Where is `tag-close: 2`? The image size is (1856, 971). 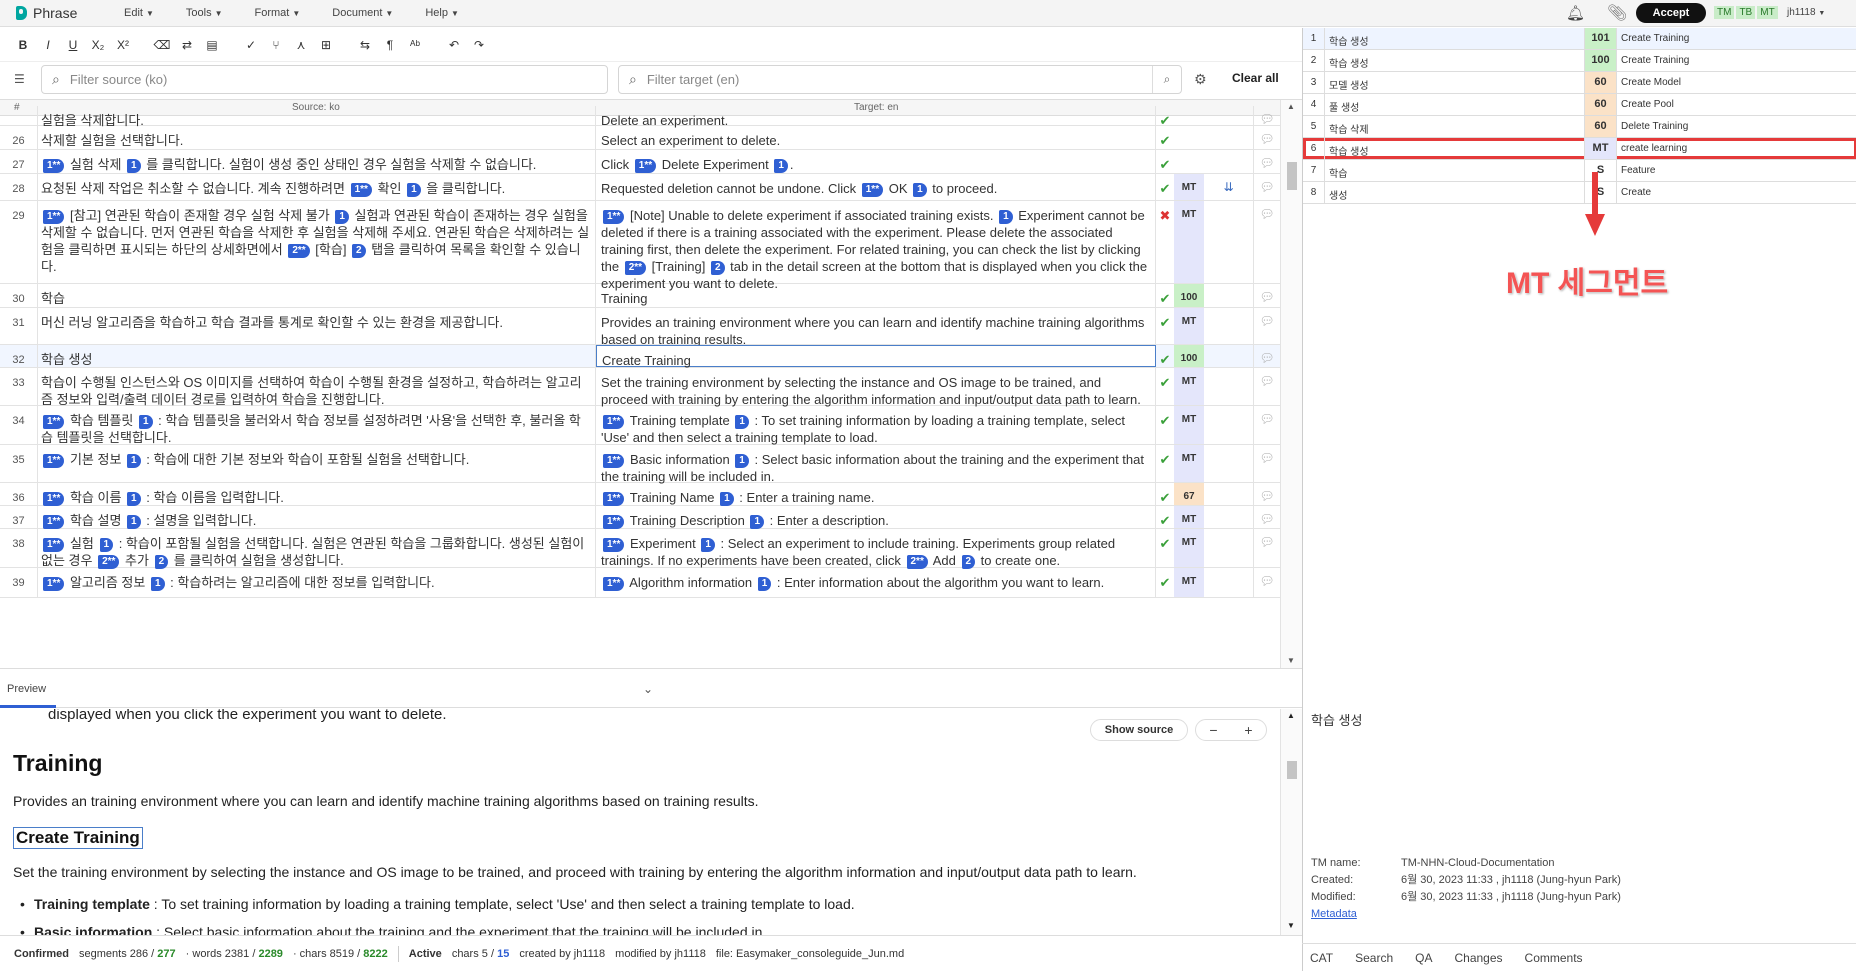 tag-close: 2 is located at coordinates (717, 267).